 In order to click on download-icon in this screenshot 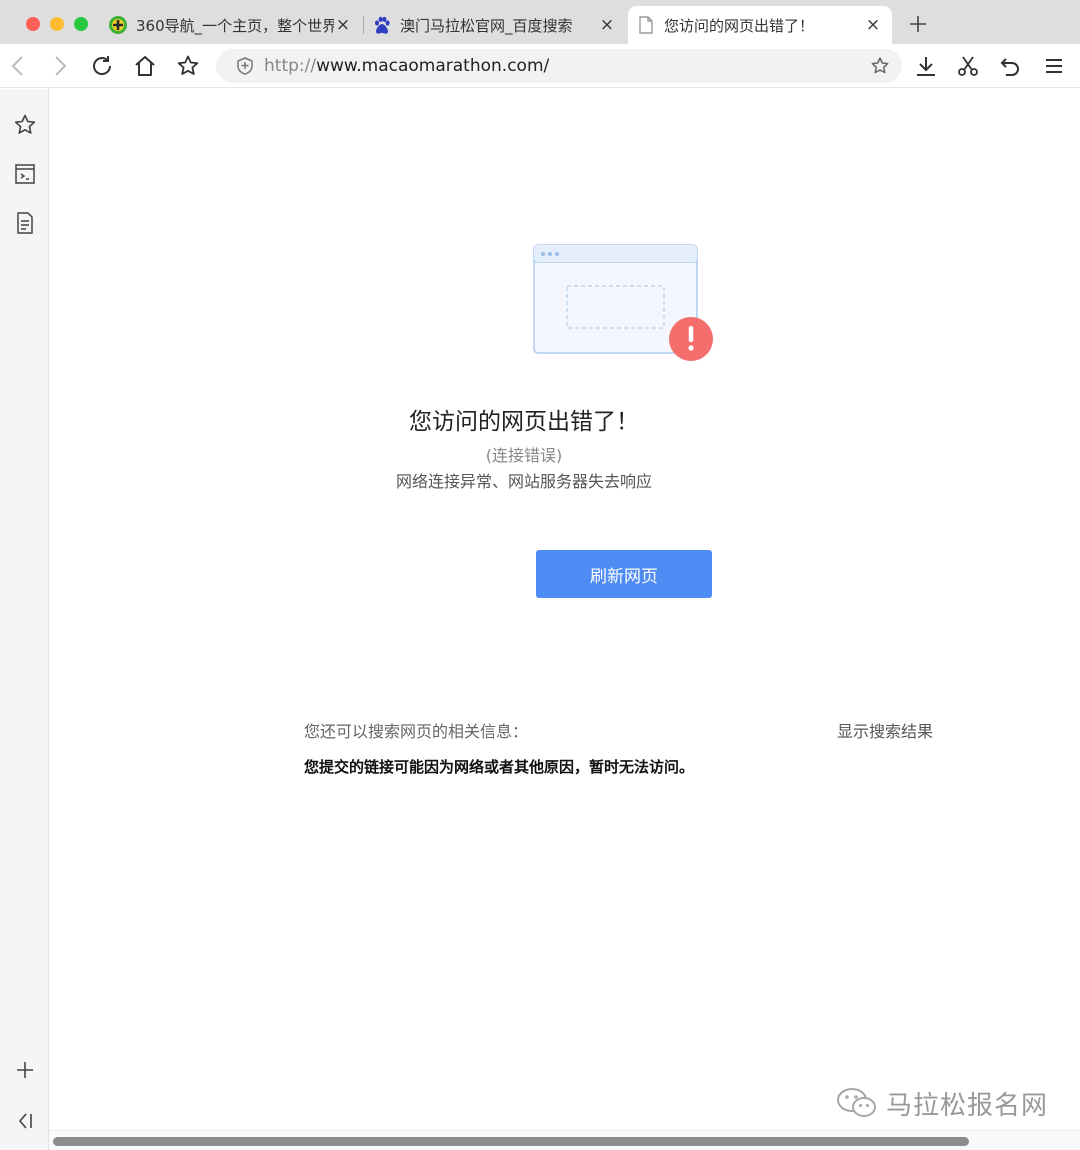, I will do `click(926, 66)`.